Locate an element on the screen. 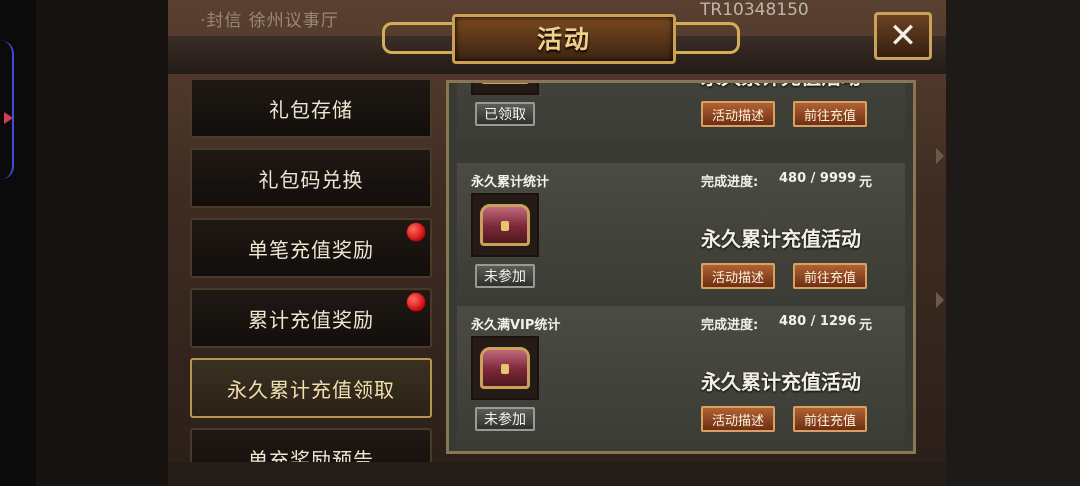 The width and height of the screenshot is (1080, 486). nav-item-label: 累计充值奖励 is located at coordinates (311, 319).